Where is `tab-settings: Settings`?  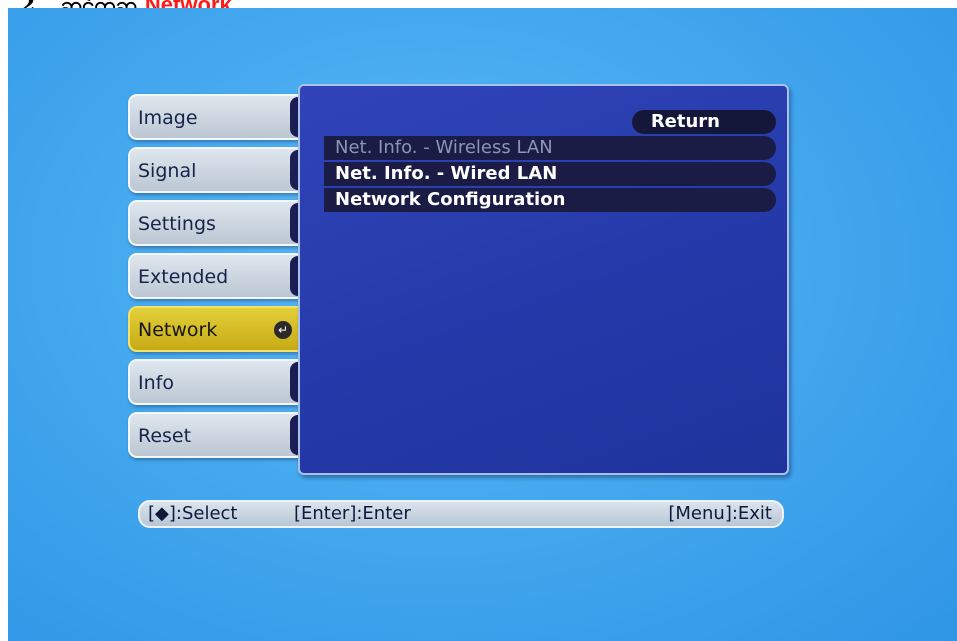 tab-settings: Settings is located at coordinates (213, 223).